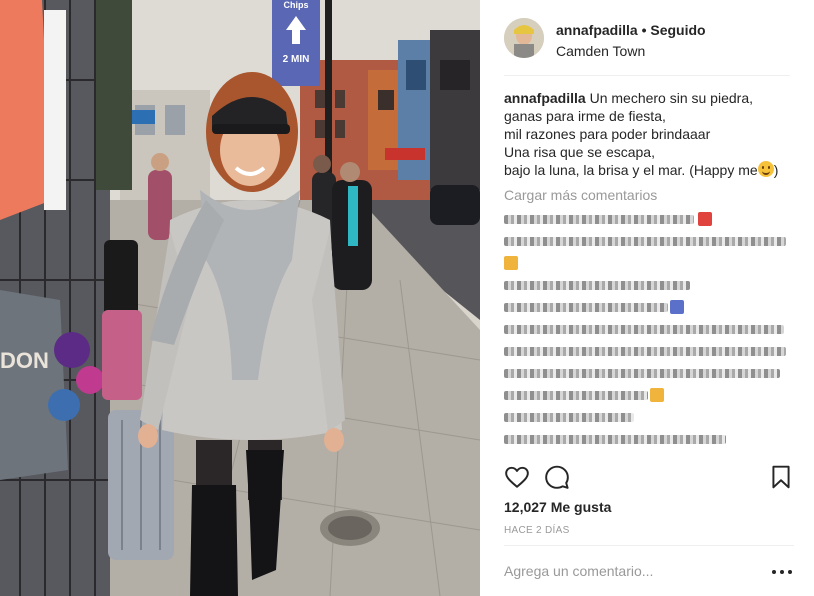 This screenshot has height=596, width=814. Describe the element at coordinates (765, 169) in the screenshot. I see `smiling-face-icon` at that location.